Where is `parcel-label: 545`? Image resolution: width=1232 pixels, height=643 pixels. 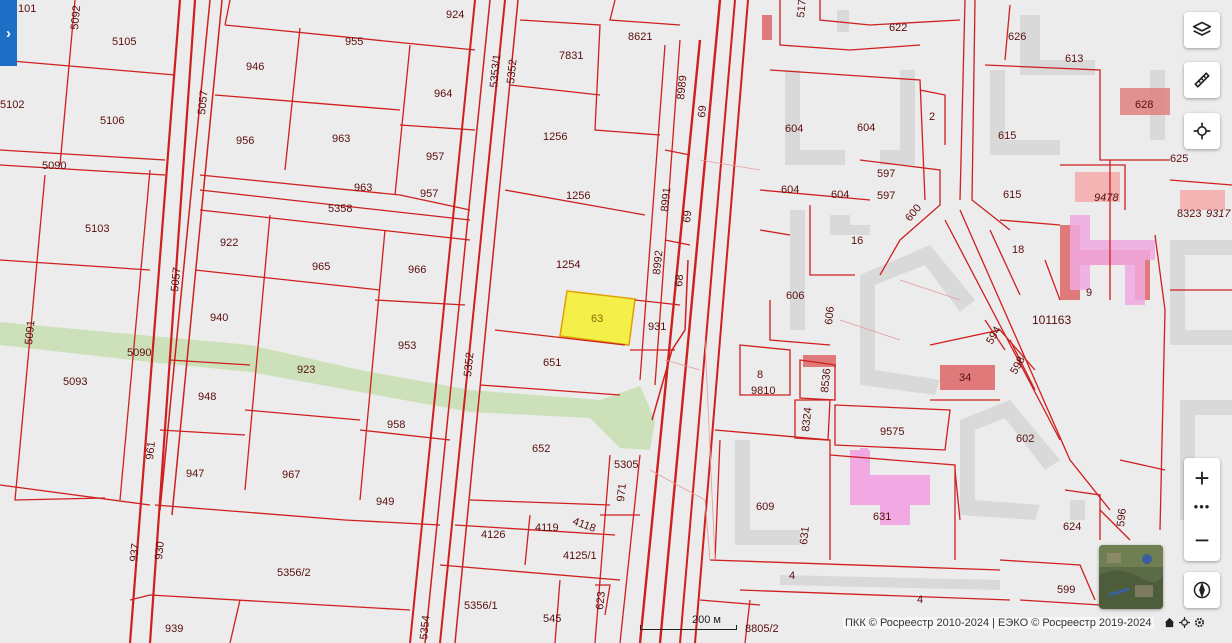 parcel-label: 545 is located at coordinates (552, 619).